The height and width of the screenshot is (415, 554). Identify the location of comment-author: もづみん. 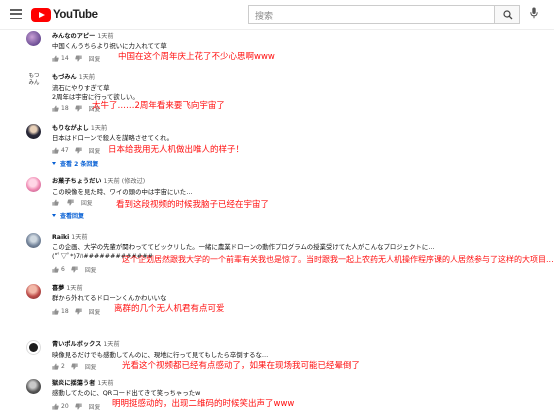
(64, 77).